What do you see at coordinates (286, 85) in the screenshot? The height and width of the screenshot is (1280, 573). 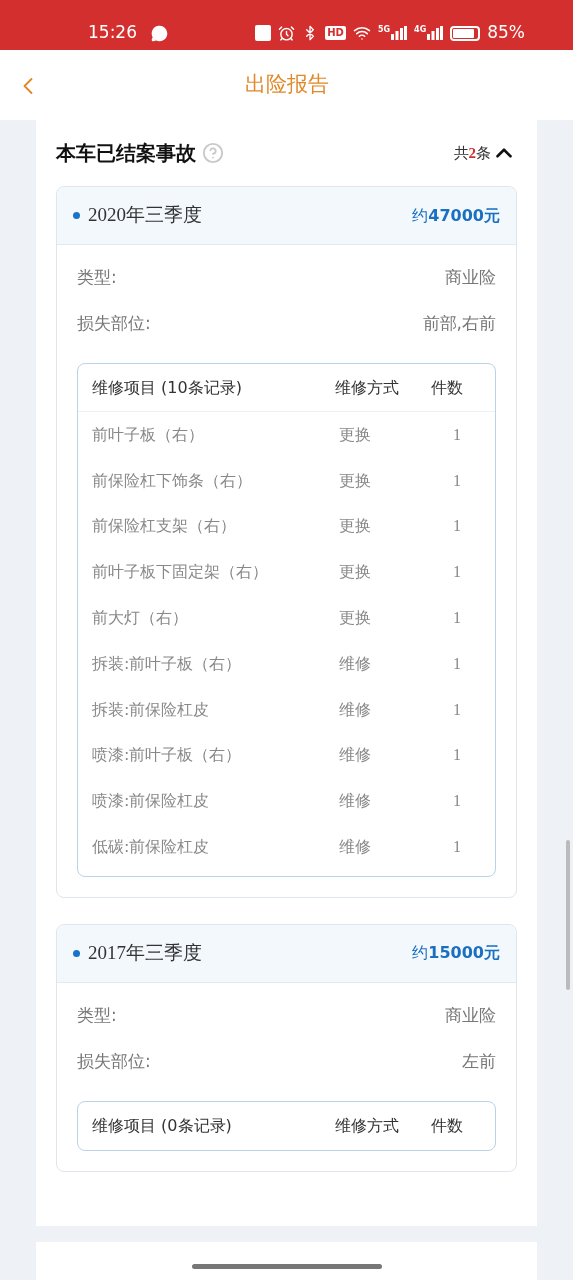 I see `page-title: 出险报告` at bounding box center [286, 85].